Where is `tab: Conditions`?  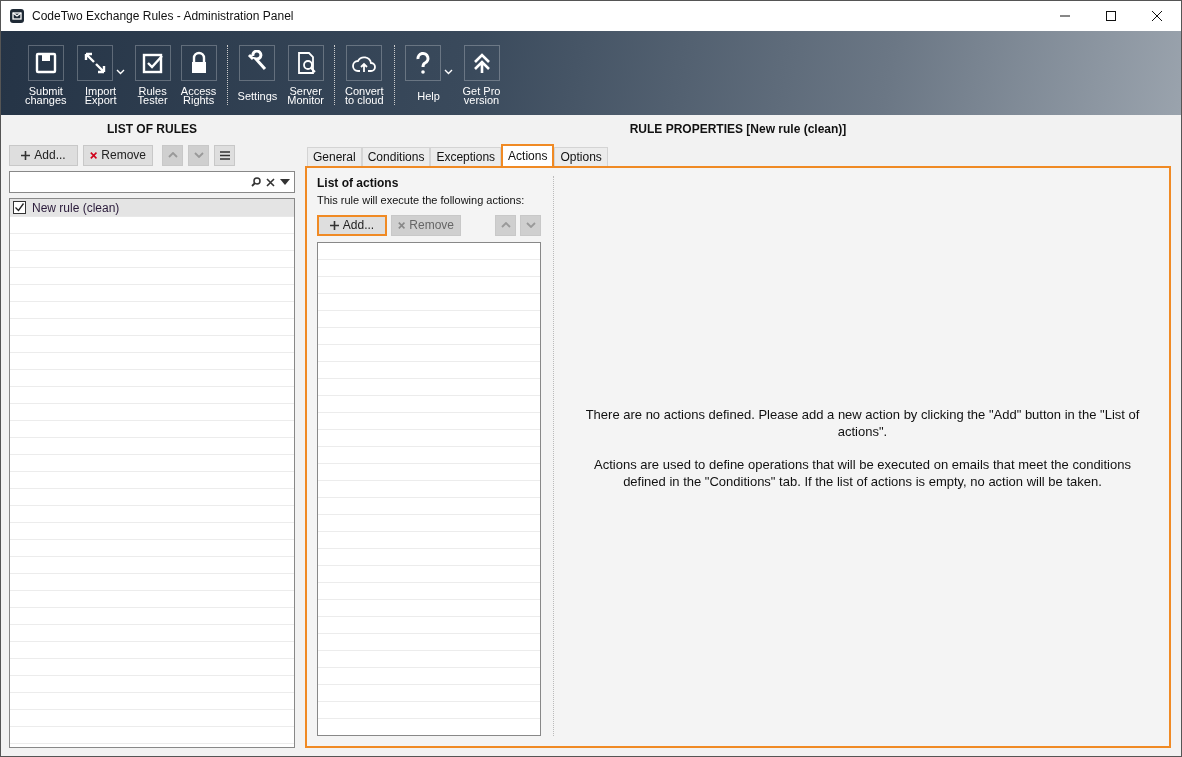
tab: Conditions is located at coordinates (396, 156).